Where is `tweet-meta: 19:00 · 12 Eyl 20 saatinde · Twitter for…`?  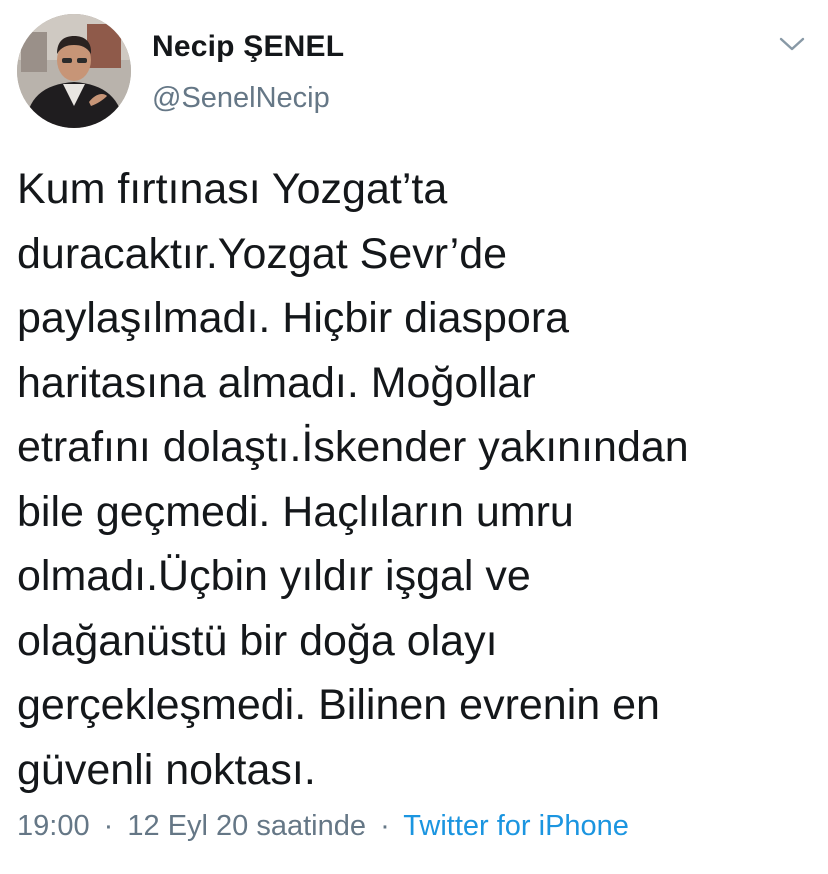
tweet-meta: 19:00 · 12 Eyl 20 saatinde · Twitter for… is located at coordinates (323, 826).